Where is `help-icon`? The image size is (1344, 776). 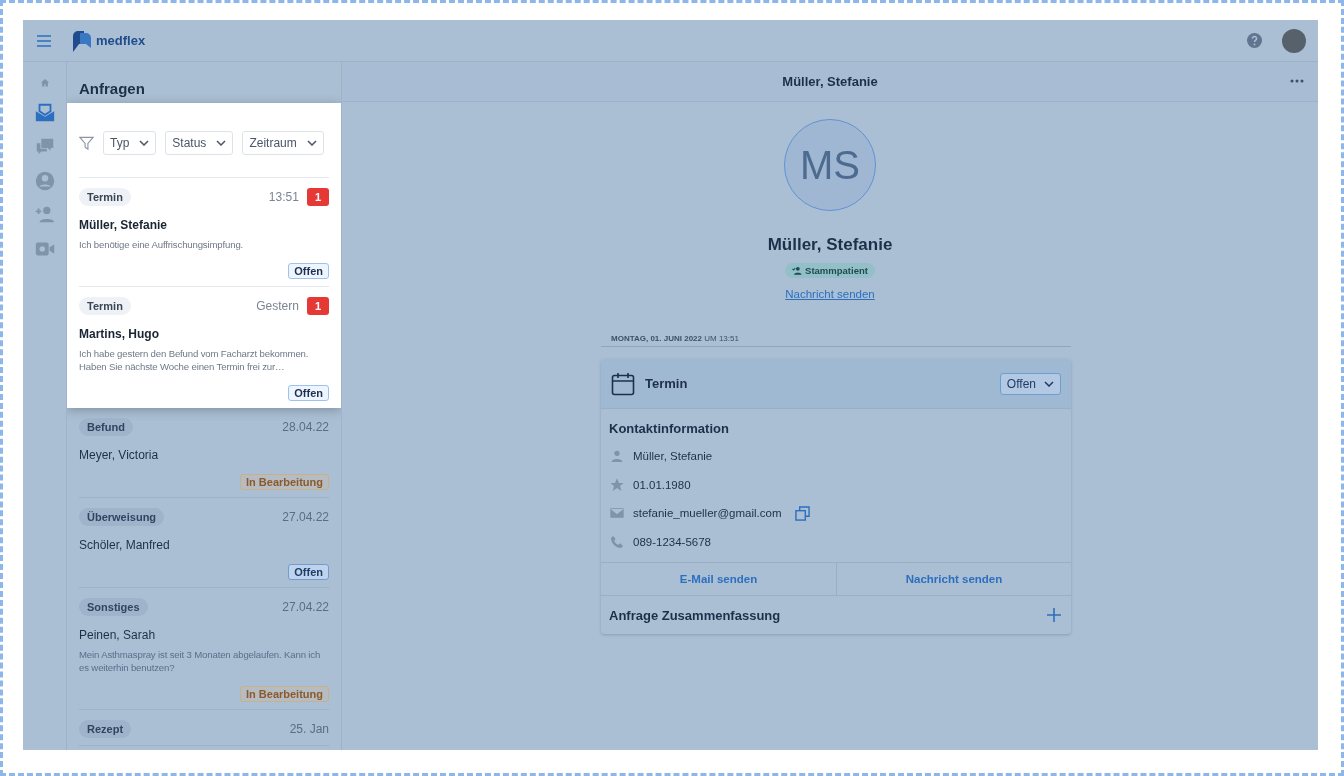
help-icon is located at coordinates (1254, 40).